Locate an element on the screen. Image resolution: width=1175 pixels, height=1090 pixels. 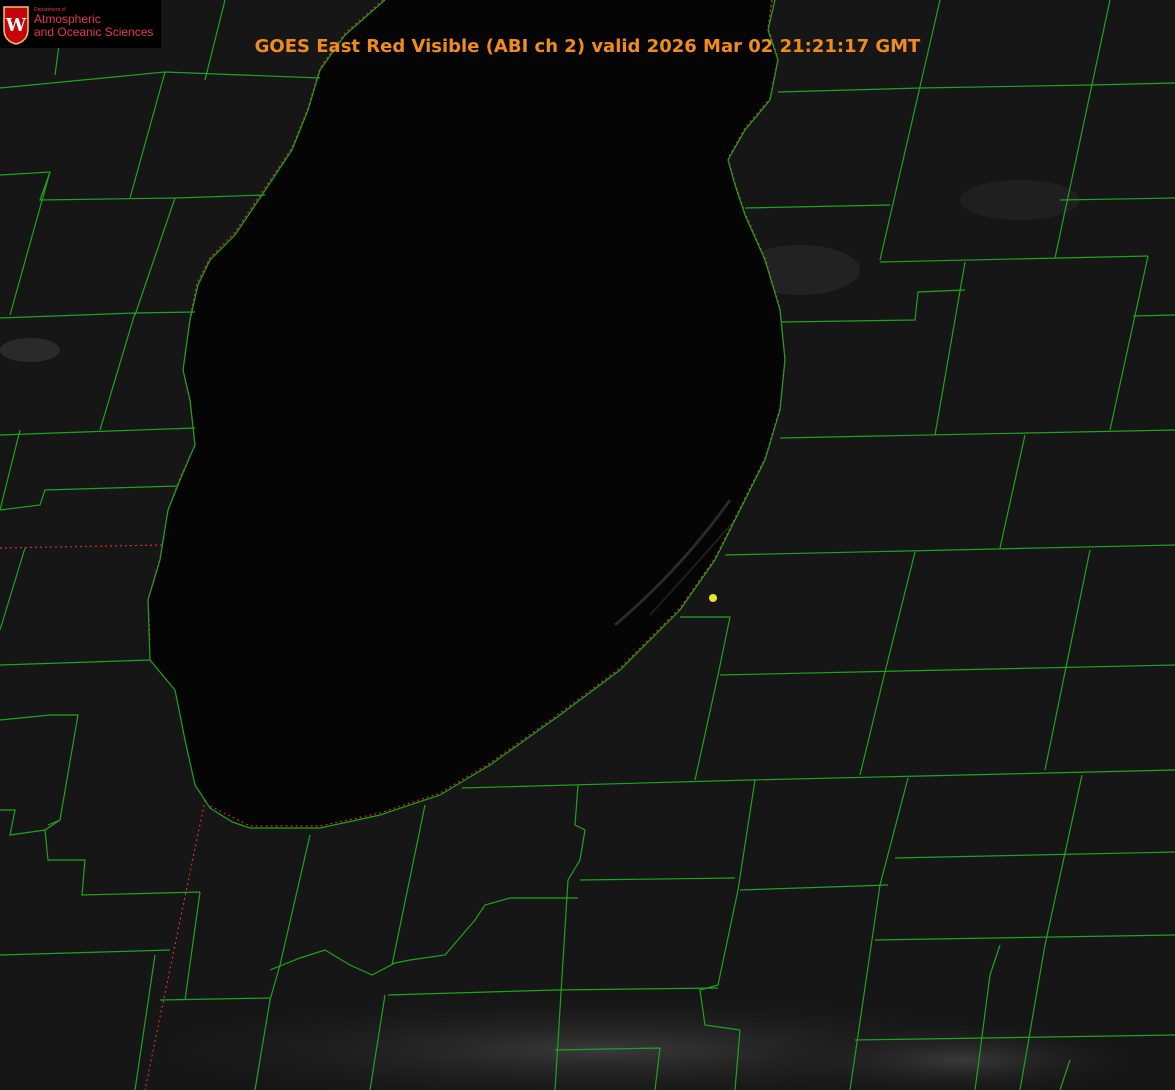
snow-patch is located at coordinates (30, 350).